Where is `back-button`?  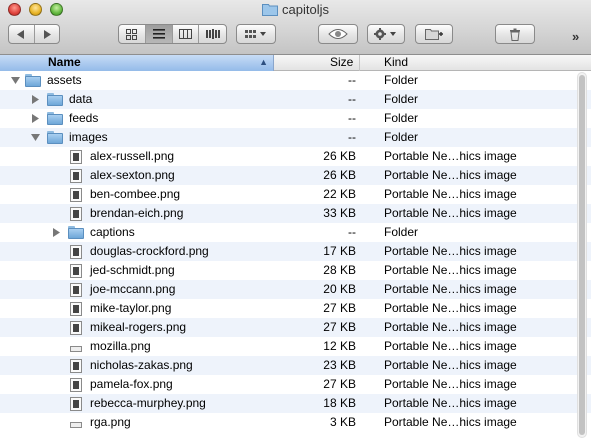 back-button is located at coordinates (22, 34).